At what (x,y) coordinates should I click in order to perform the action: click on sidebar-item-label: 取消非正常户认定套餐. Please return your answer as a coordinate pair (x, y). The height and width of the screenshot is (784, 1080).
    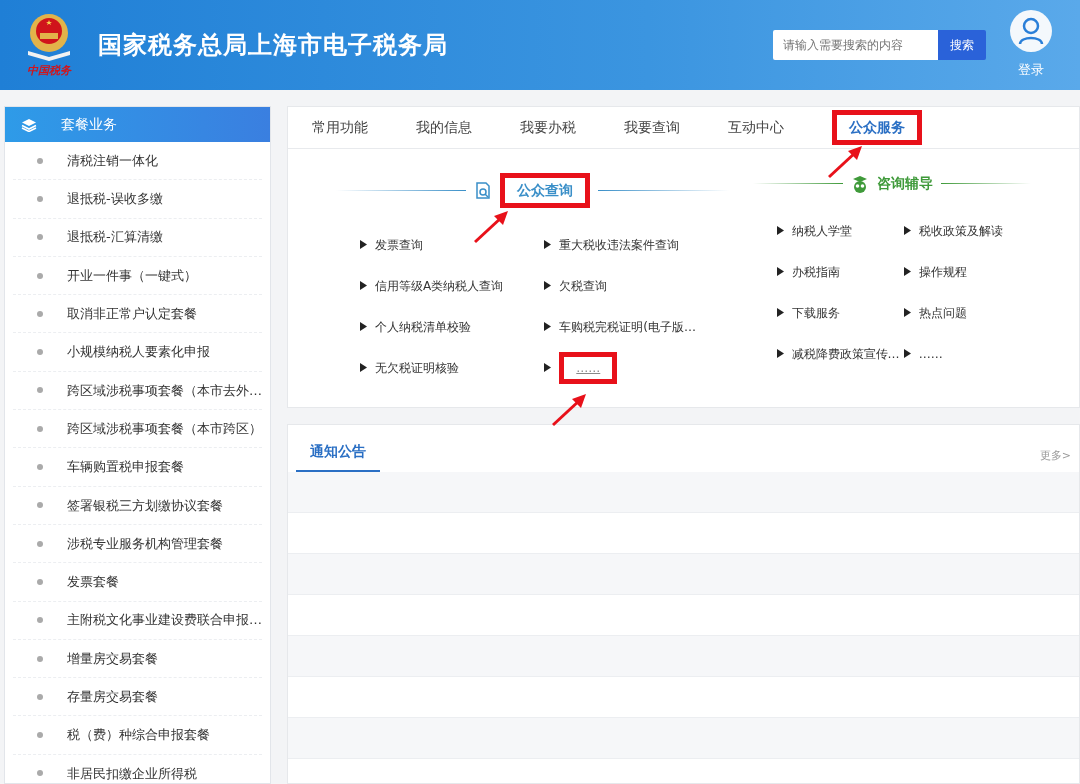
    Looking at the image, I should click on (132, 314).